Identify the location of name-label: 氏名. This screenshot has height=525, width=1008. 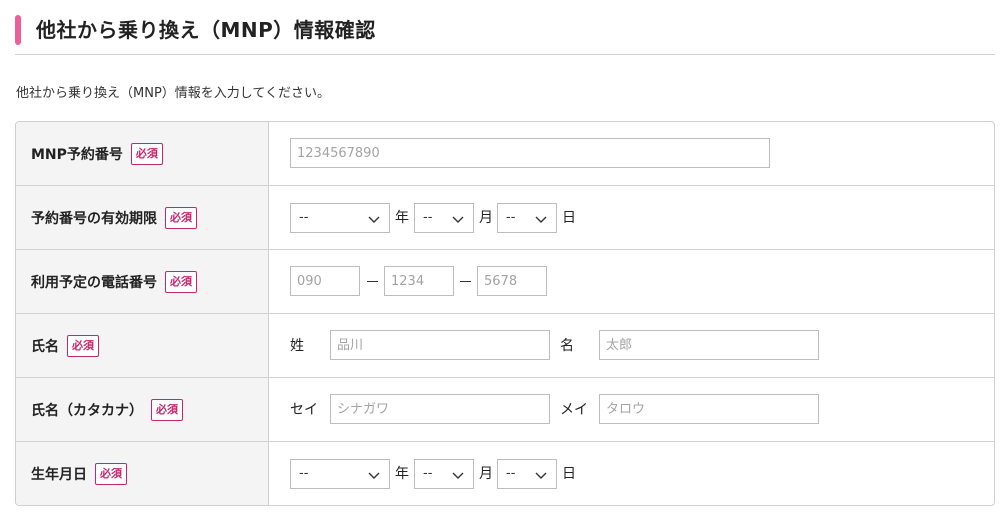
(45, 346).